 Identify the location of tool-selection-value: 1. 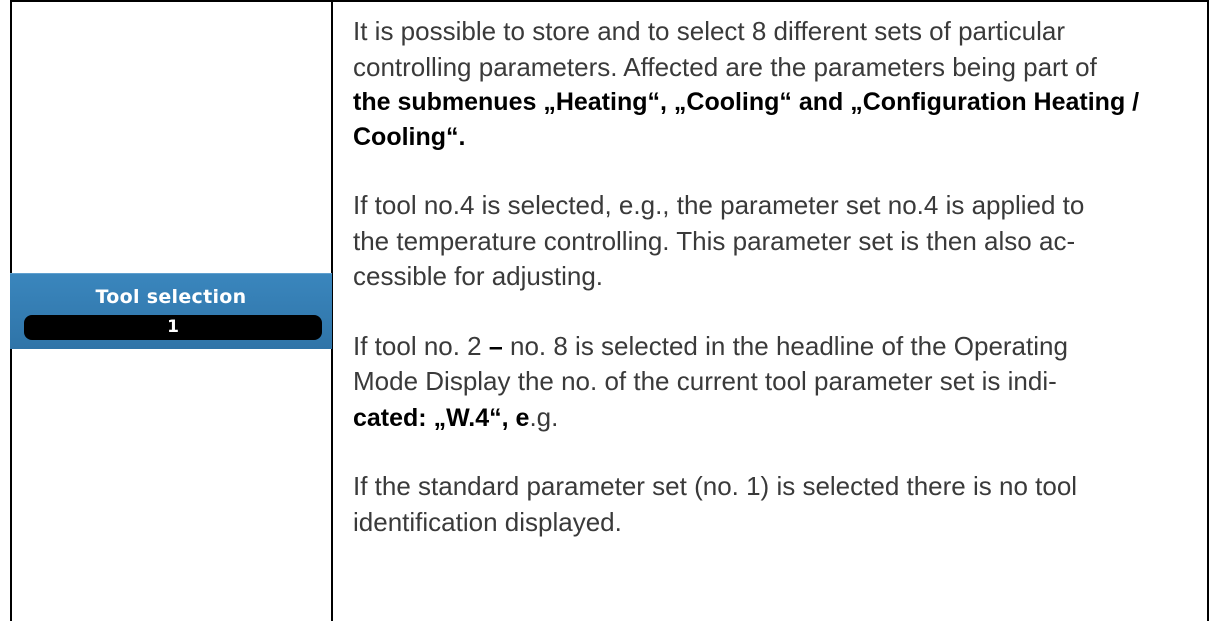
(173, 327).